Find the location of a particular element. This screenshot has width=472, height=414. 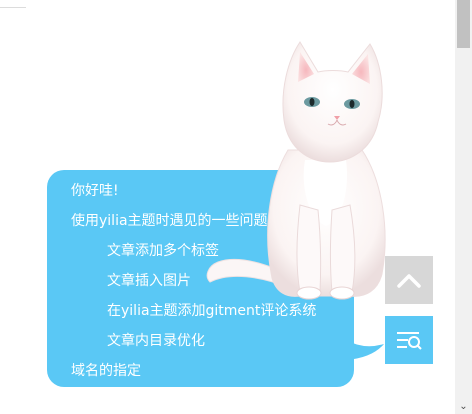

top-divider is located at coordinates (13, 7).